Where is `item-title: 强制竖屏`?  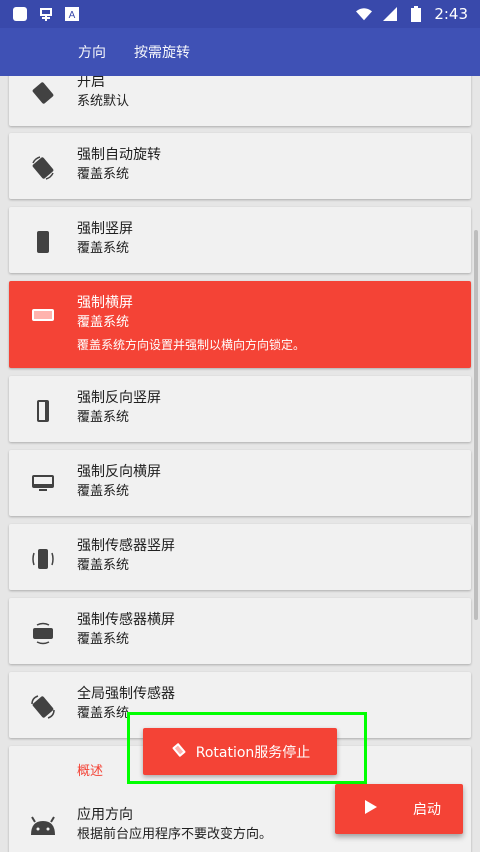
item-title: 强制竖屏 is located at coordinates (105, 229).